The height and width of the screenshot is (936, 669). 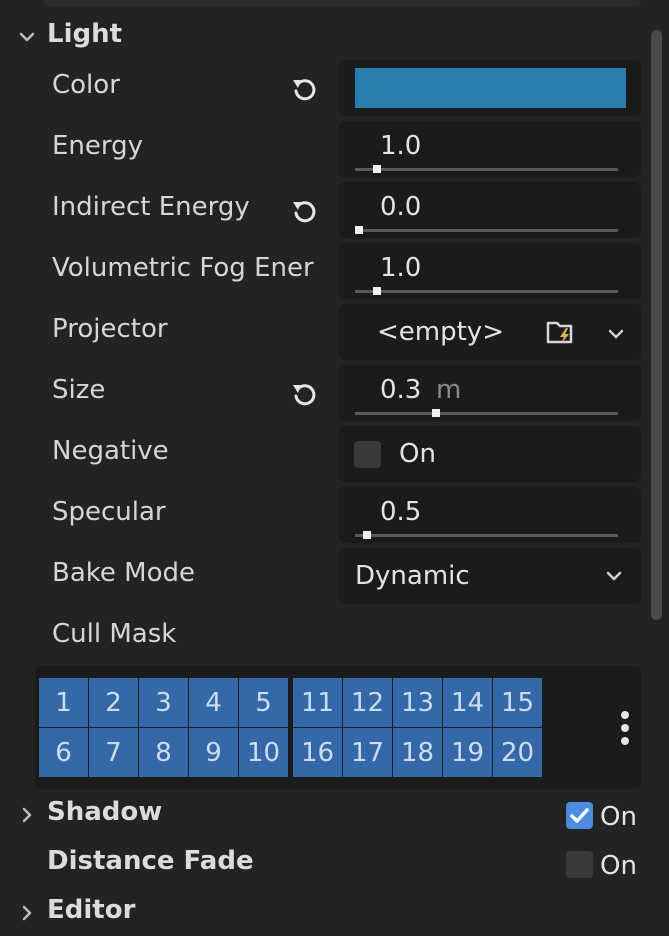 I want to click on energy-label: Energy, so click(x=98, y=146).